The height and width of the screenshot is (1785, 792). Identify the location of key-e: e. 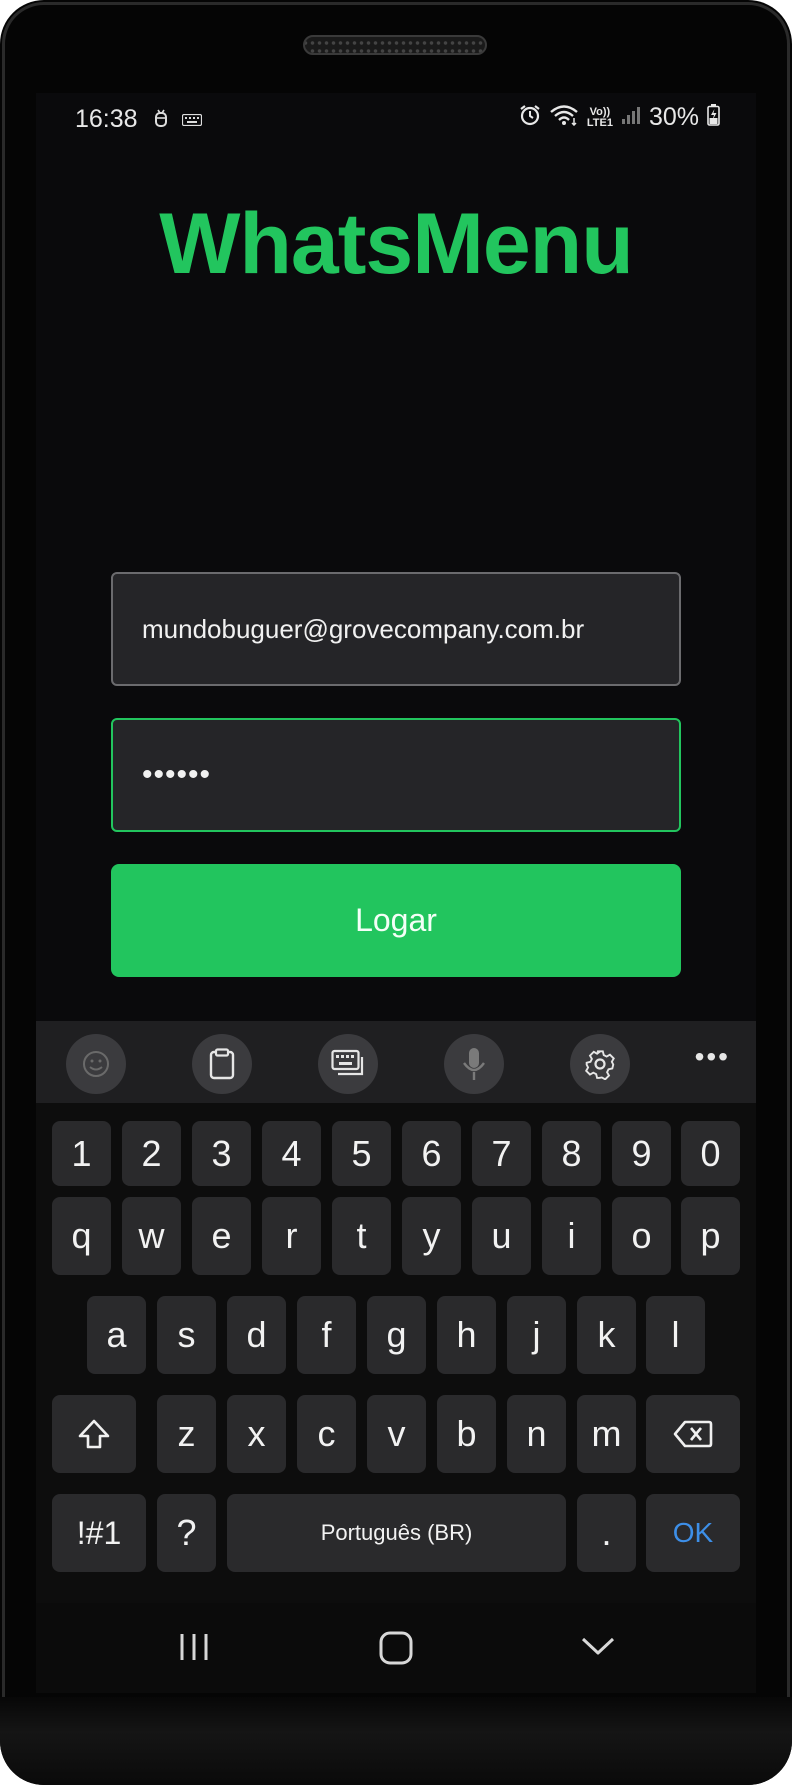
(221, 1236).